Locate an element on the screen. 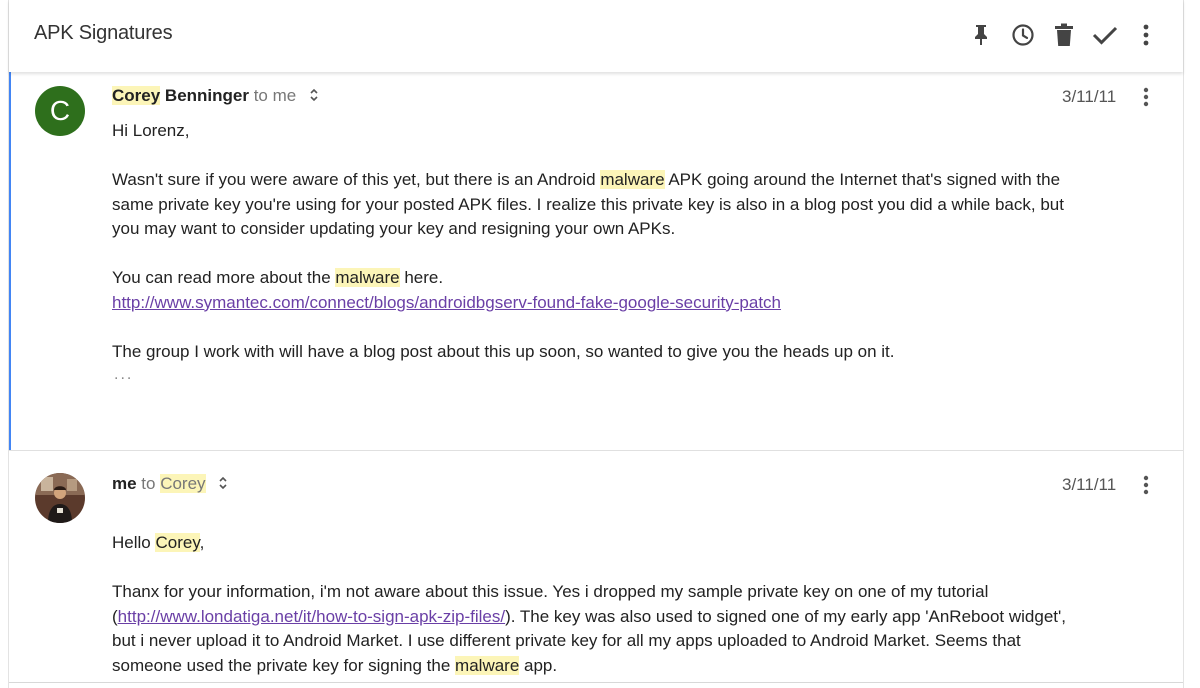 This screenshot has height=688, width=1200. bottom-divider is located at coordinates (596, 682).